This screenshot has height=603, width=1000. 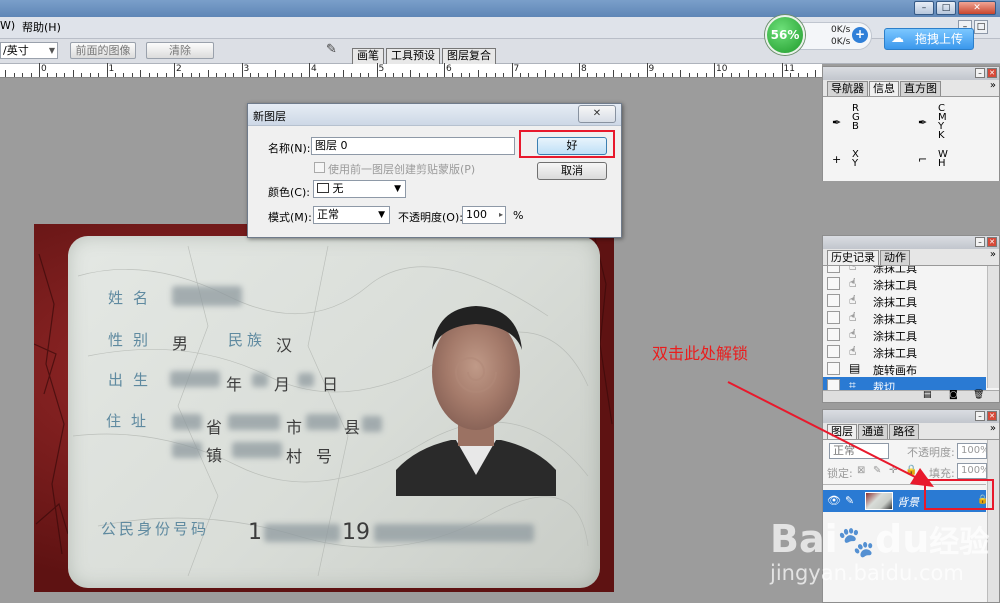 What do you see at coordinates (953, 395) in the screenshot?
I see `new-snapshot-icon: ◙` at bounding box center [953, 395].